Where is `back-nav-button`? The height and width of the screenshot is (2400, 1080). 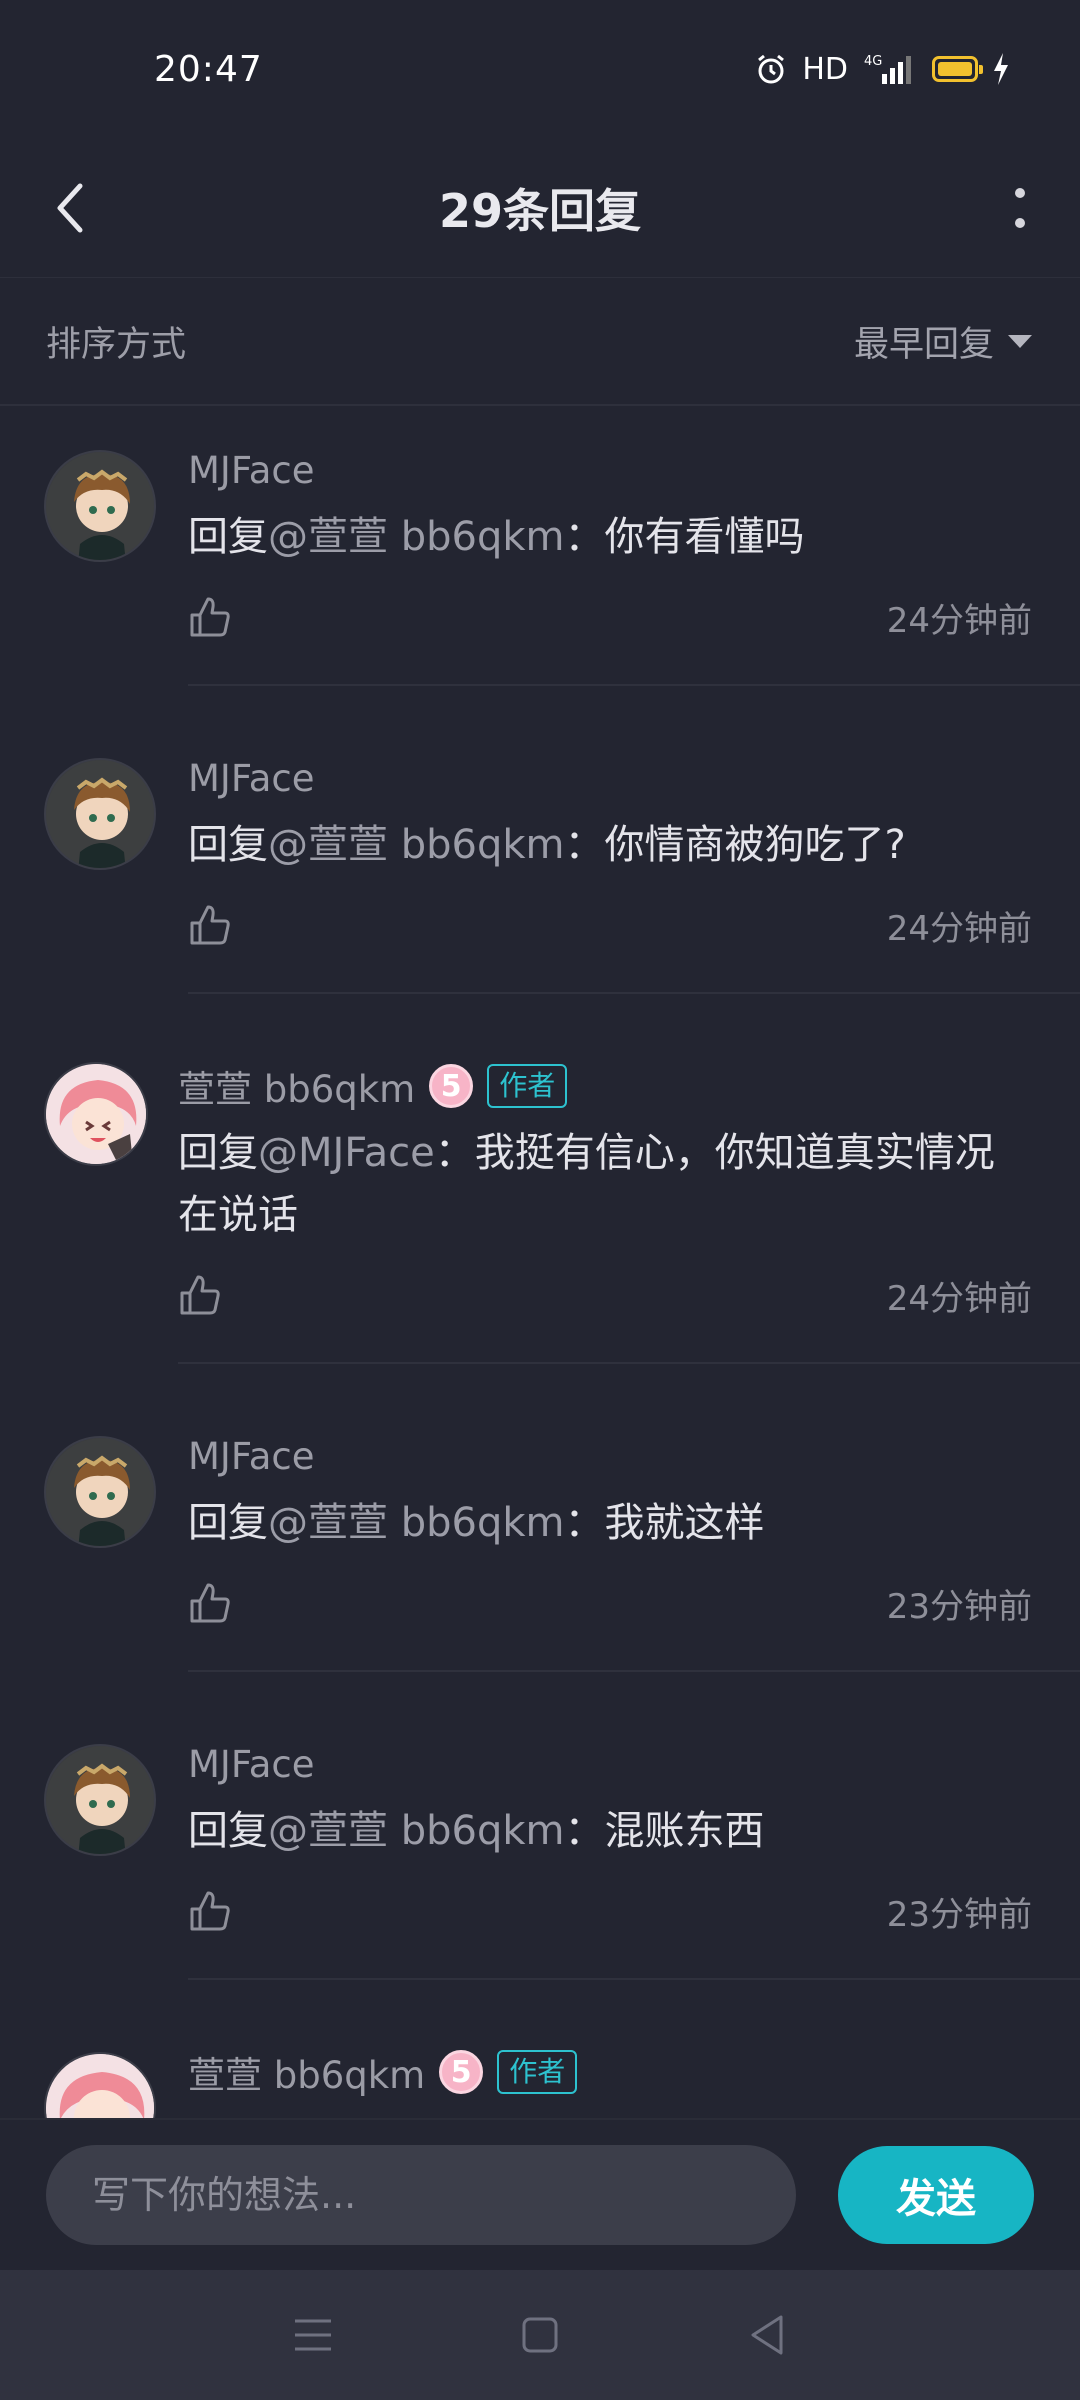 back-nav-button is located at coordinates (767, 2335).